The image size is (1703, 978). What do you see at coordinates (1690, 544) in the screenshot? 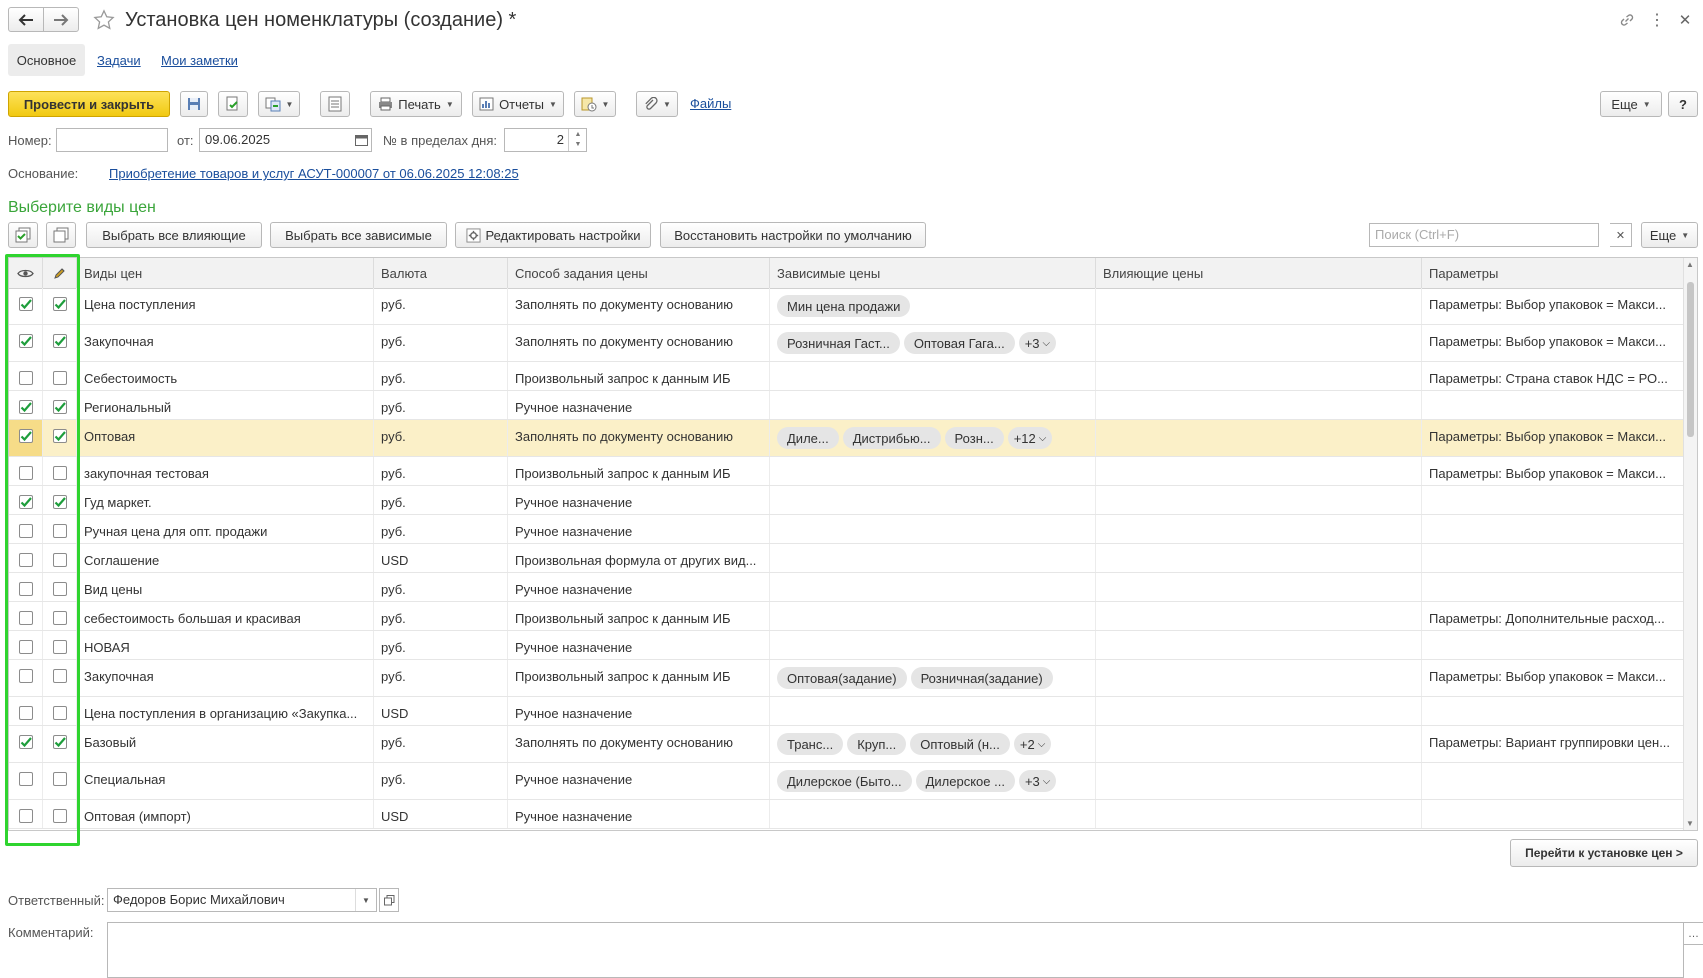
I see `vertical-scrollbar: ▲ ▼` at bounding box center [1690, 544].